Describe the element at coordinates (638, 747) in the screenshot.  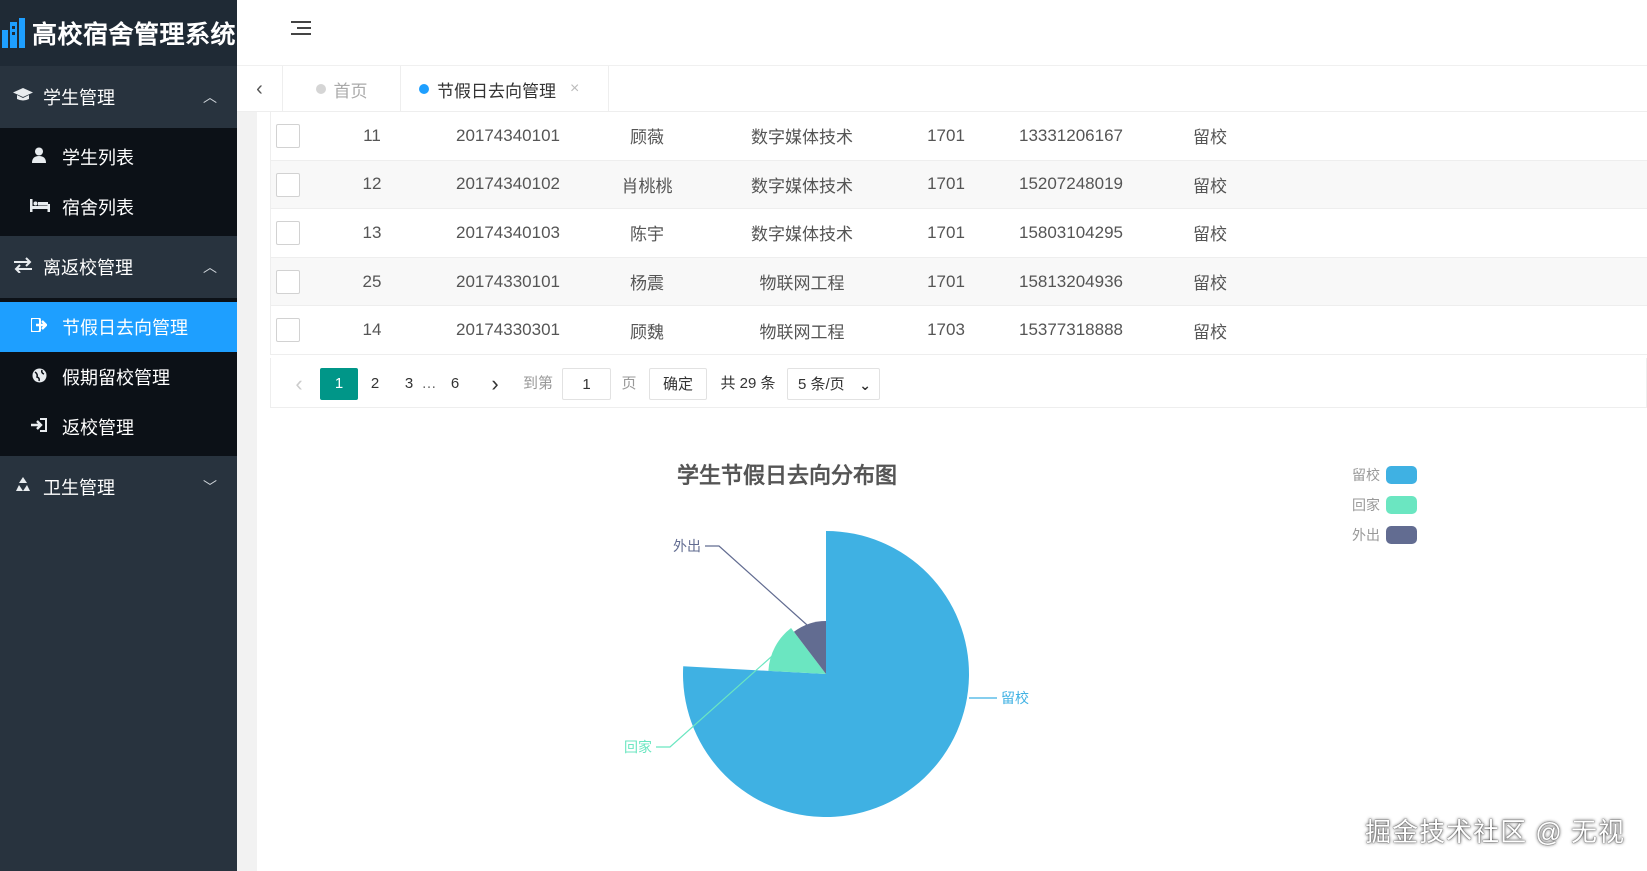
I see `pie-label: 回家` at that location.